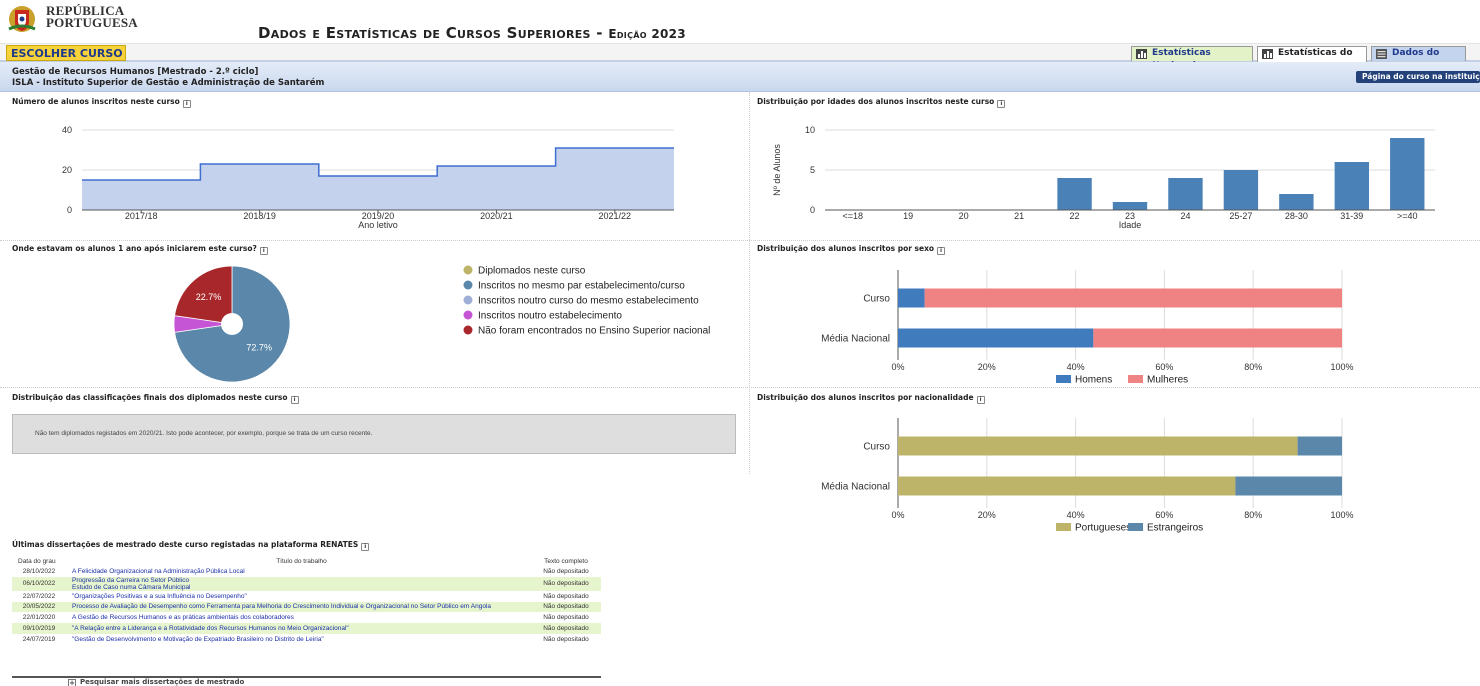  I want to click on legend-label: Mulheres, so click(1167, 380).